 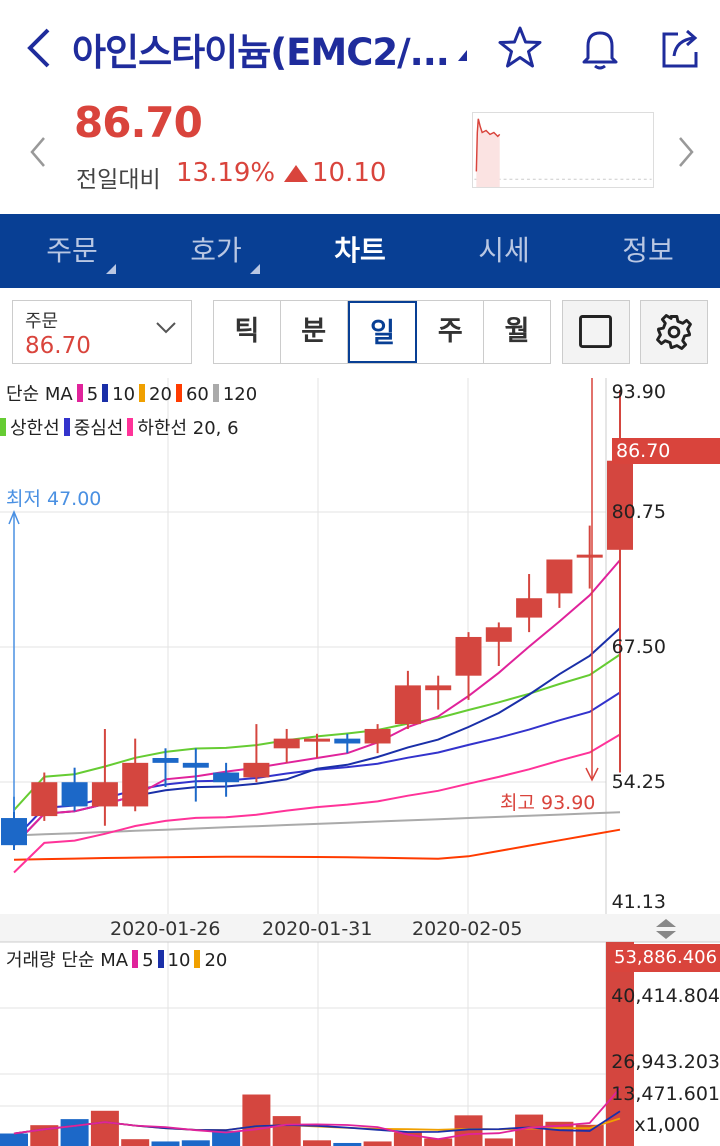 What do you see at coordinates (686, 152) in the screenshot?
I see `next-coin-icon` at bounding box center [686, 152].